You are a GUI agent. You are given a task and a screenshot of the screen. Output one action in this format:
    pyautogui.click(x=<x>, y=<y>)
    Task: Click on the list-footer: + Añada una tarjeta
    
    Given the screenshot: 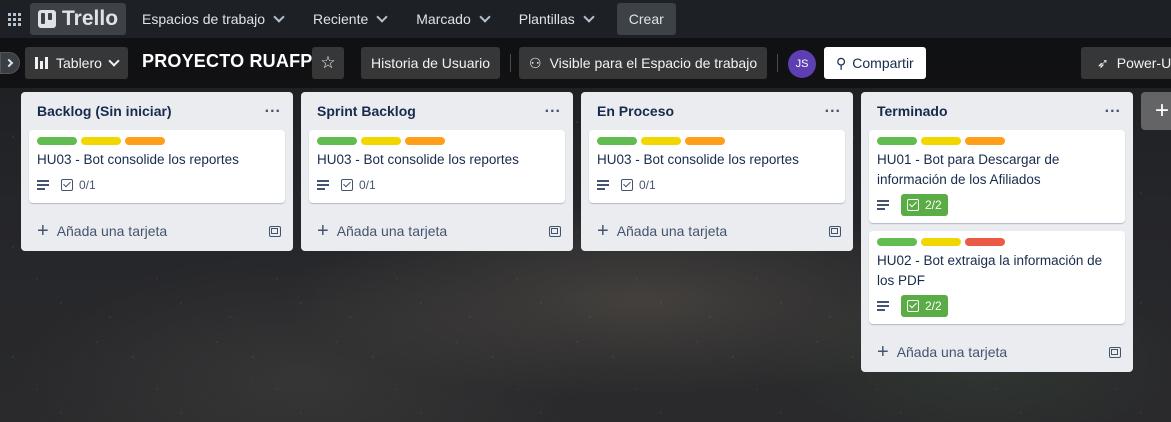 What is the action you would take?
    pyautogui.click(x=997, y=352)
    